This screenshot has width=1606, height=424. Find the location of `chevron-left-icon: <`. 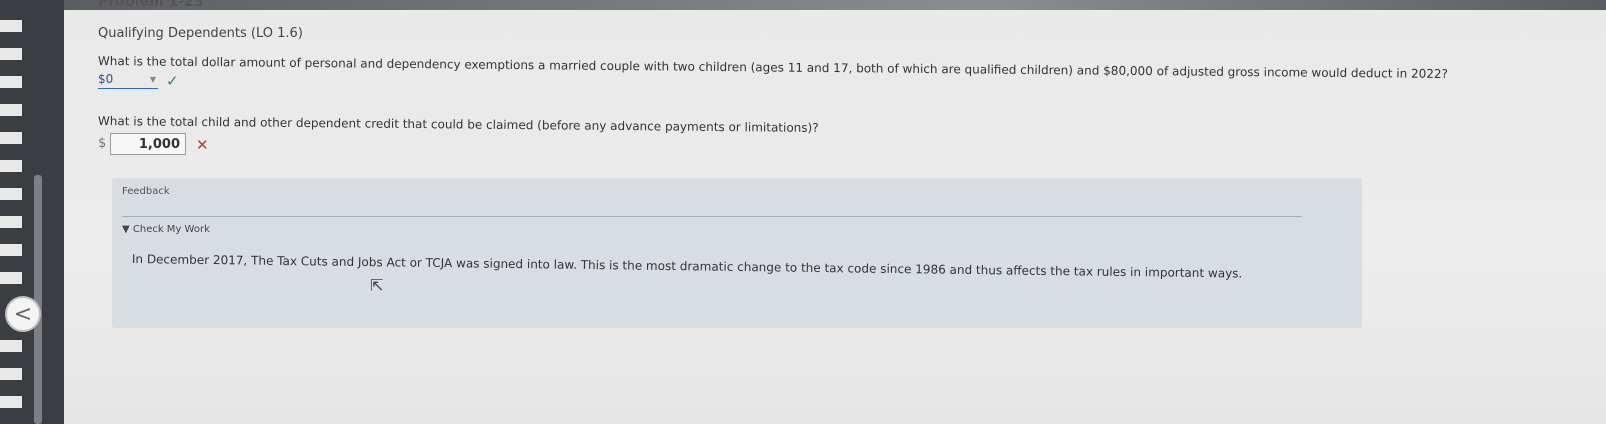

chevron-left-icon: < is located at coordinates (23, 314).